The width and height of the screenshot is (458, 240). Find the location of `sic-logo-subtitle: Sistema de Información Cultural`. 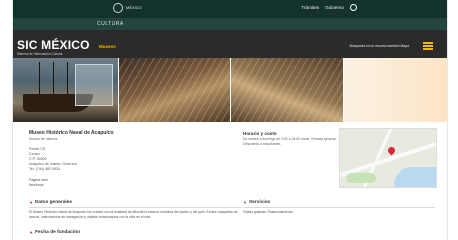

sic-logo-subtitle: Sistema de Información Cultural is located at coordinates (40, 54).